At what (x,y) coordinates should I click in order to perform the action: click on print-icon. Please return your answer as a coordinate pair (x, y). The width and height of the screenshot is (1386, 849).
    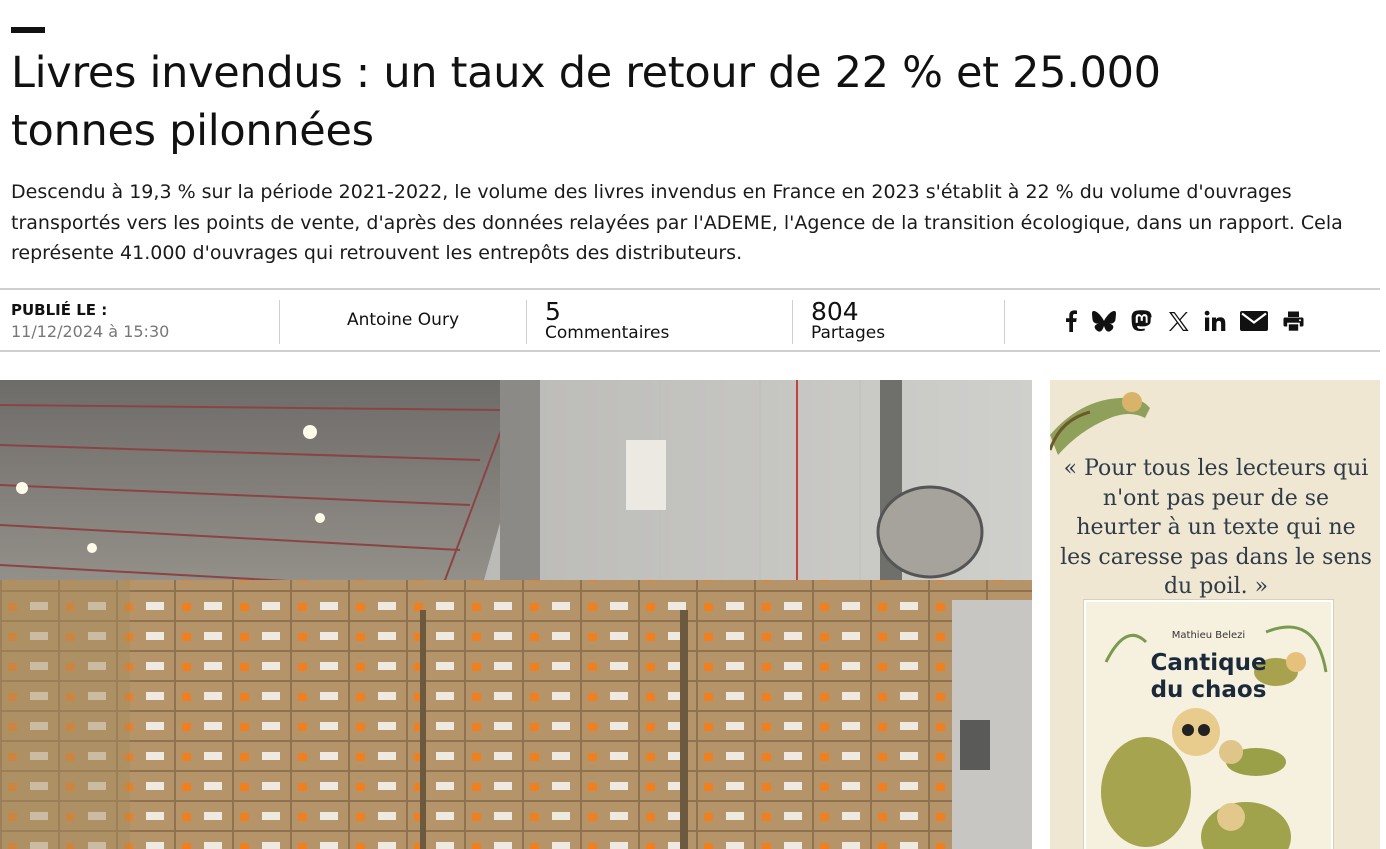
    Looking at the image, I should click on (1293, 321).